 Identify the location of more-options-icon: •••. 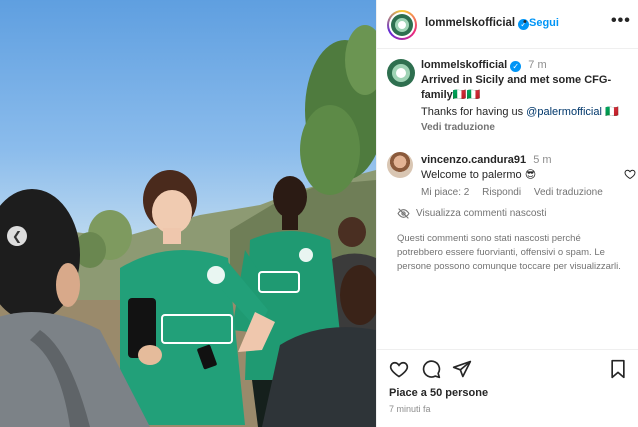
(621, 21).